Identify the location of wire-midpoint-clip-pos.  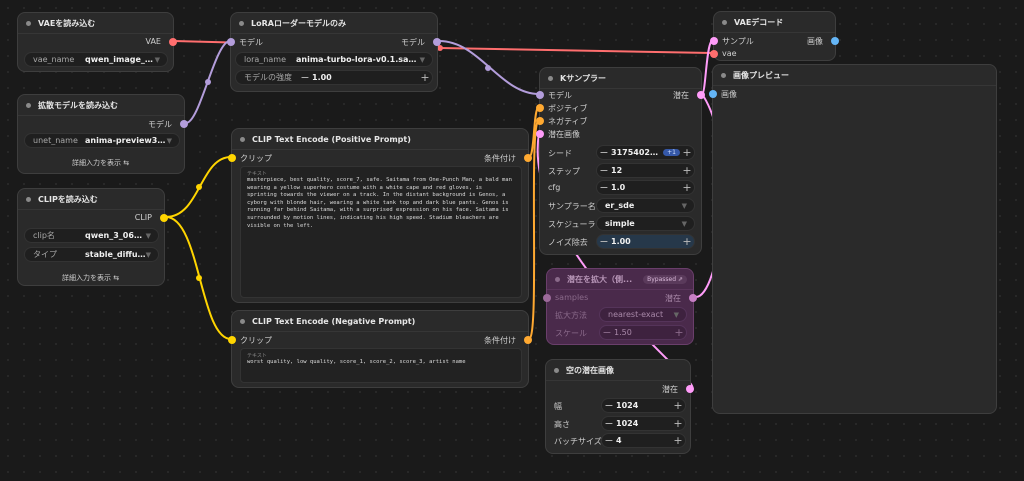
(199, 187).